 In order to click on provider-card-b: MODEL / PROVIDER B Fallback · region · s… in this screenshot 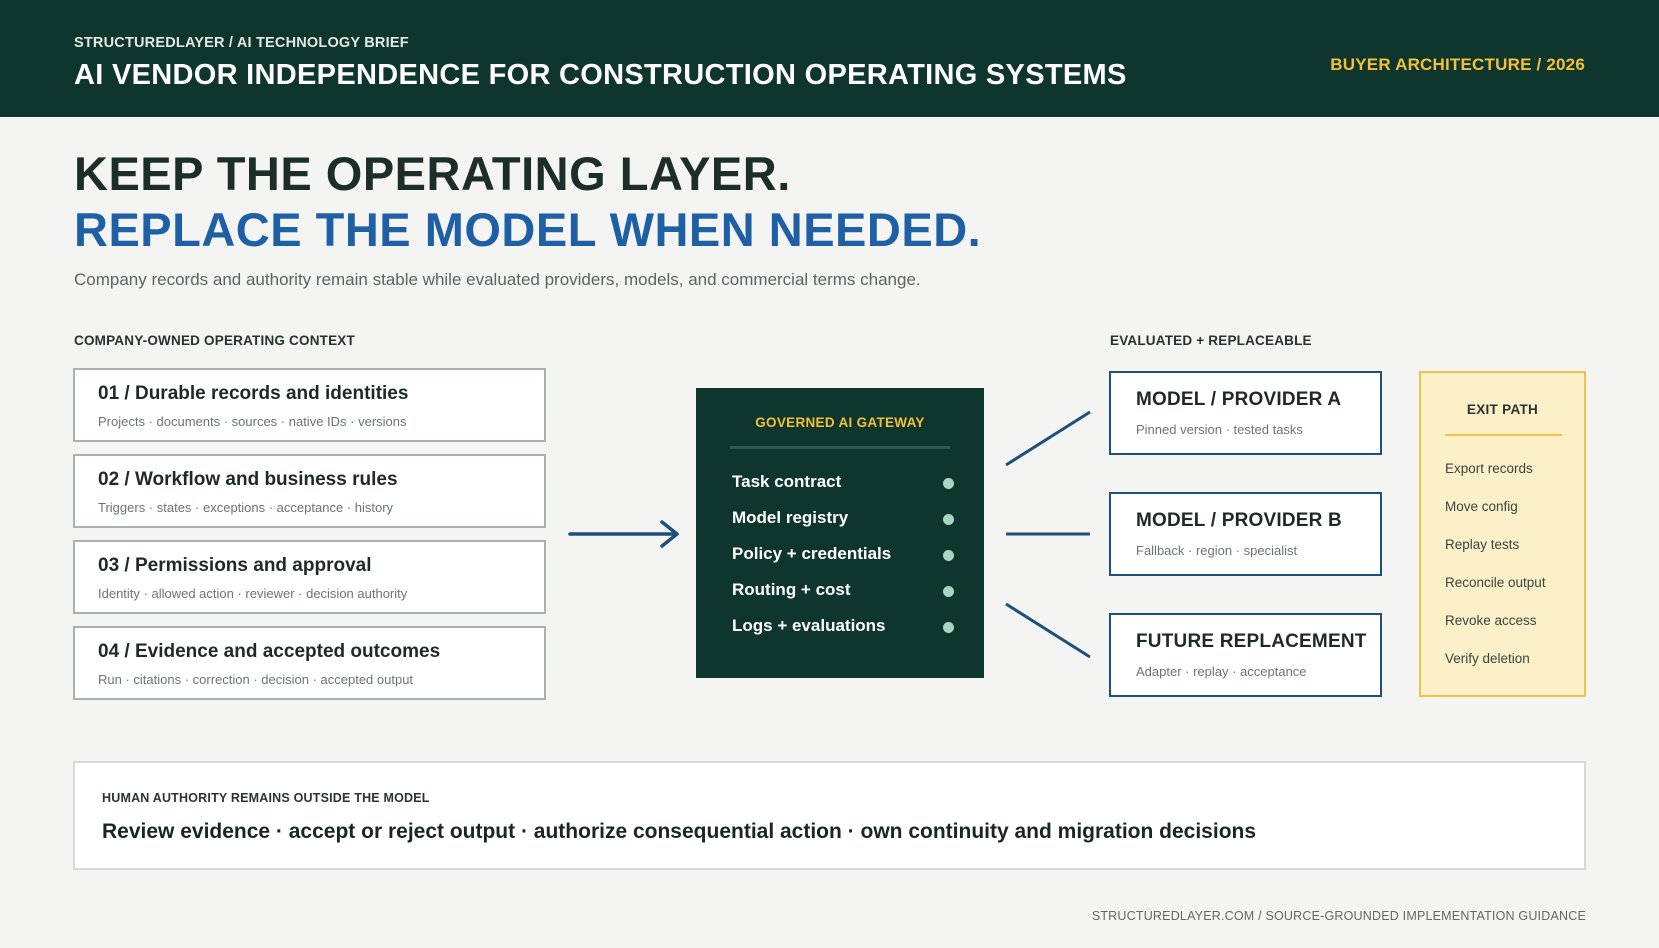, I will do `click(1245, 534)`.